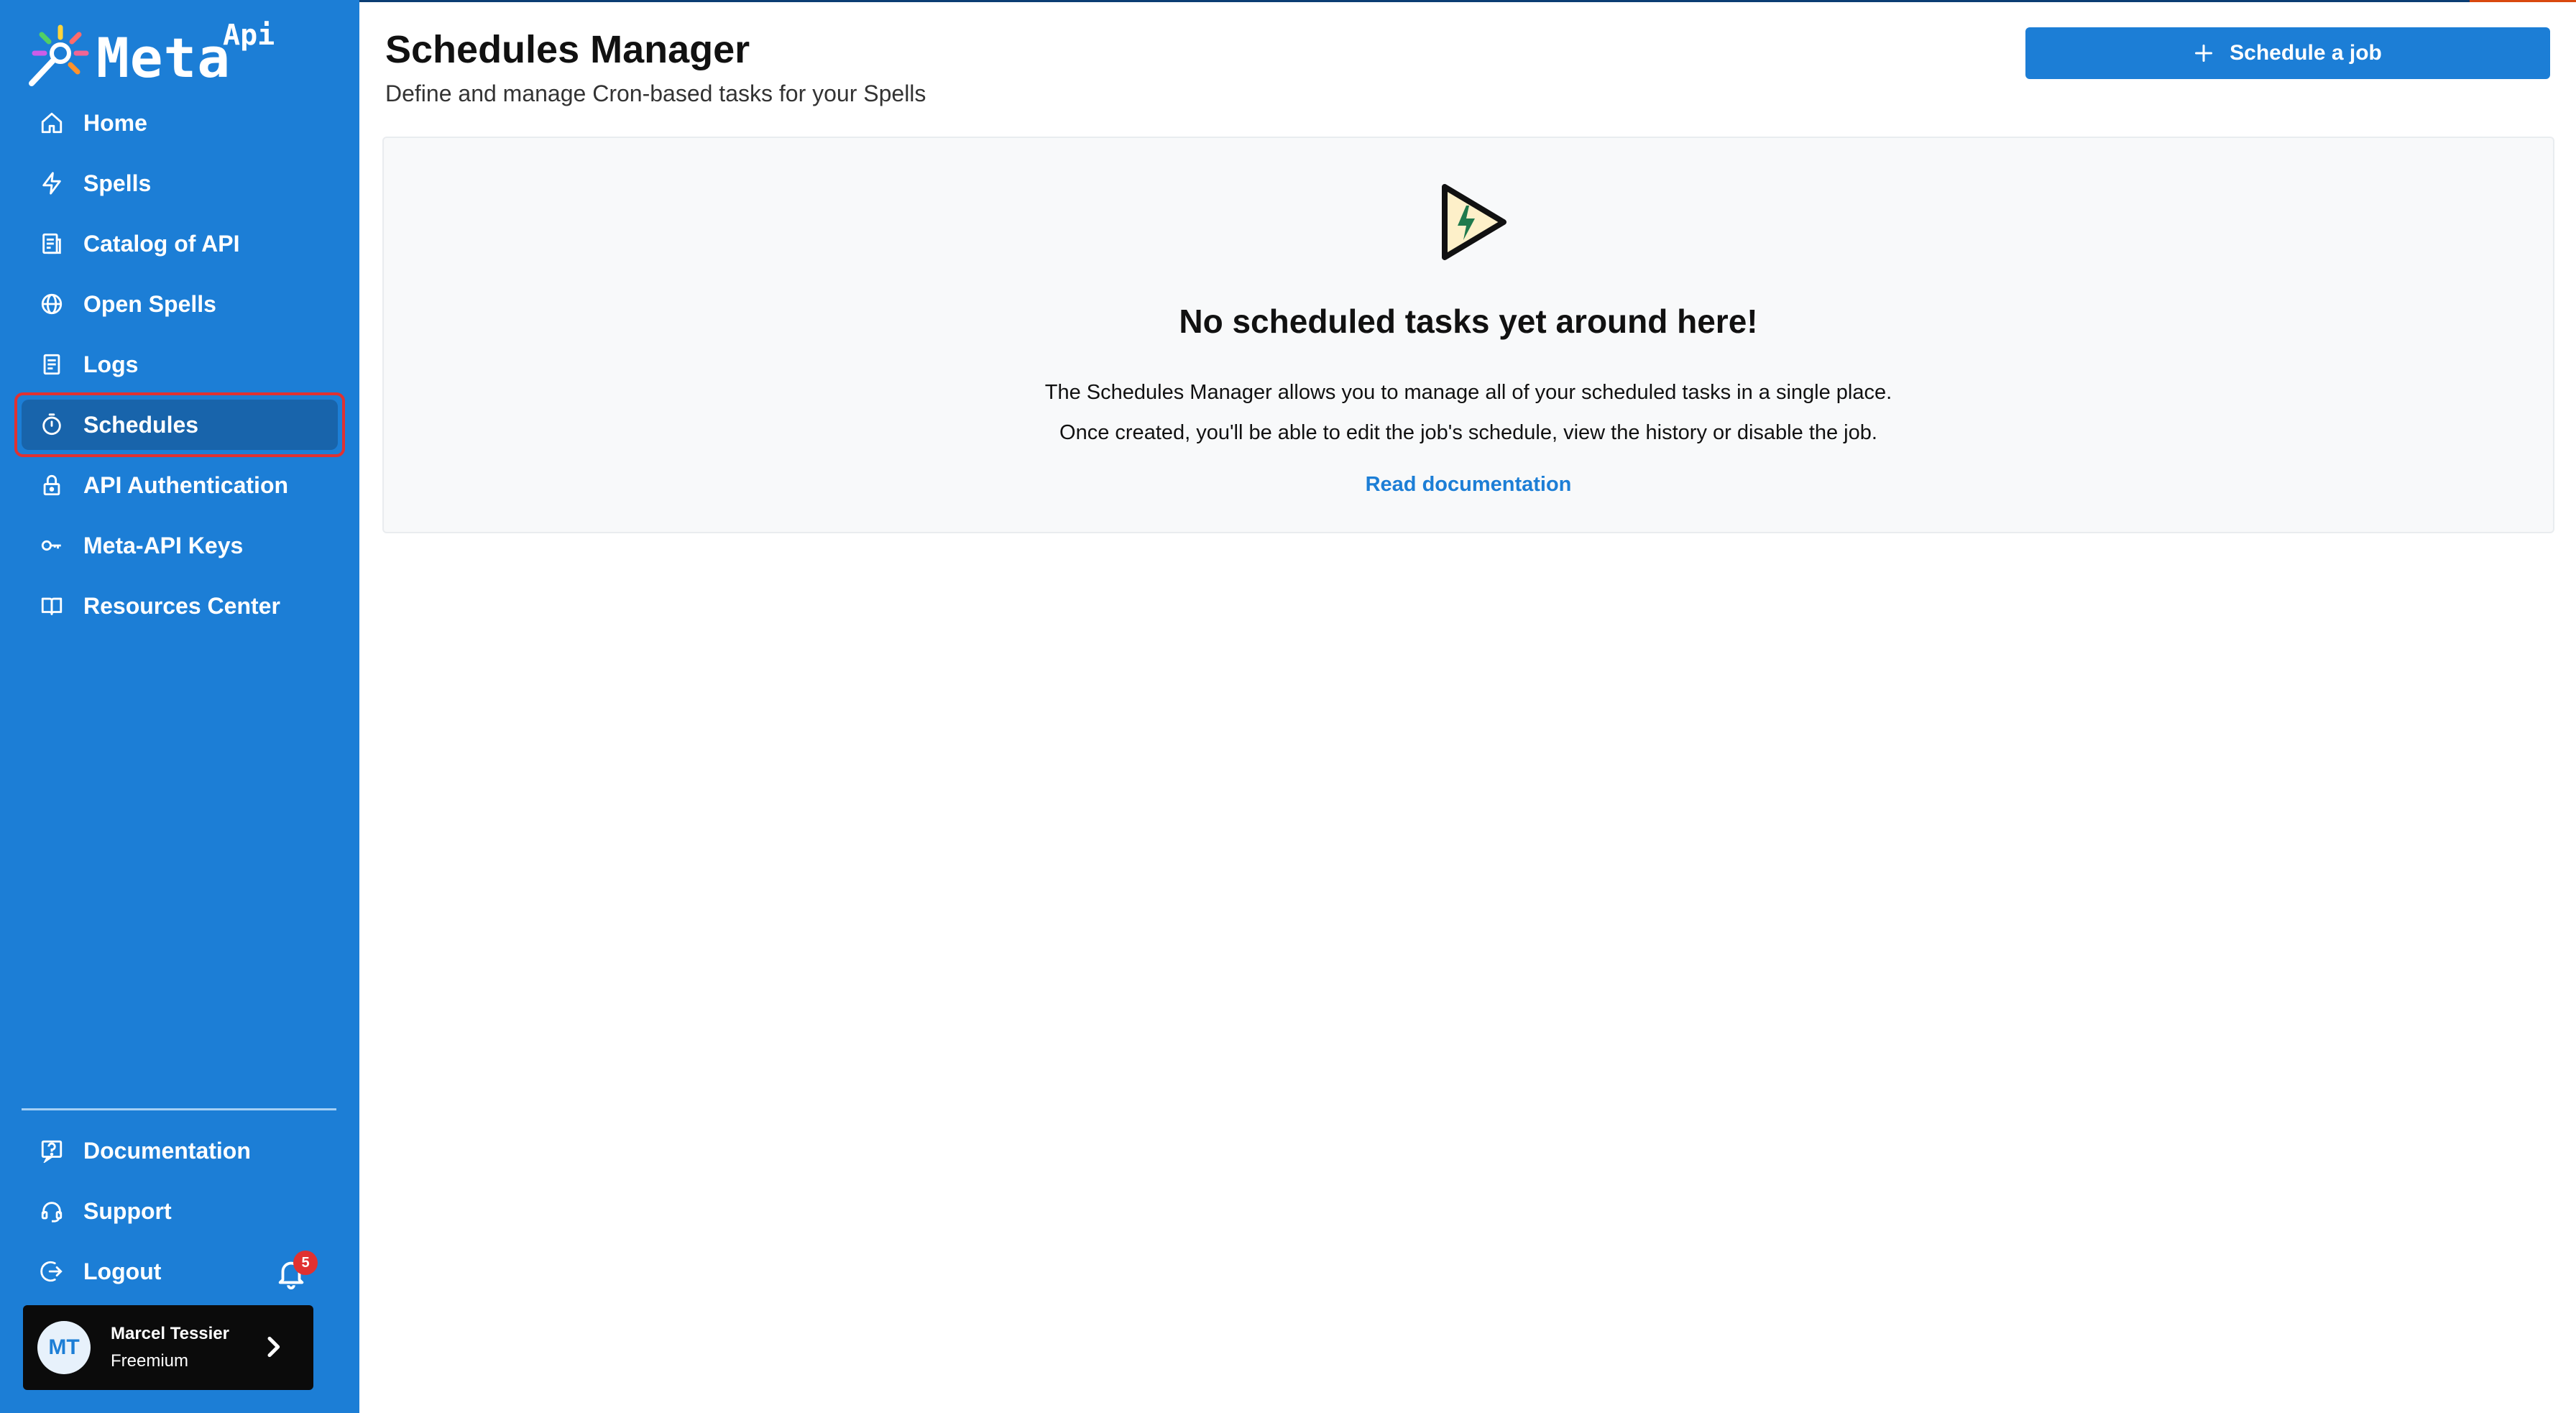 This screenshot has height=1413, width=2576. I want to click on chevron-right-icon, so click(273, 1347).